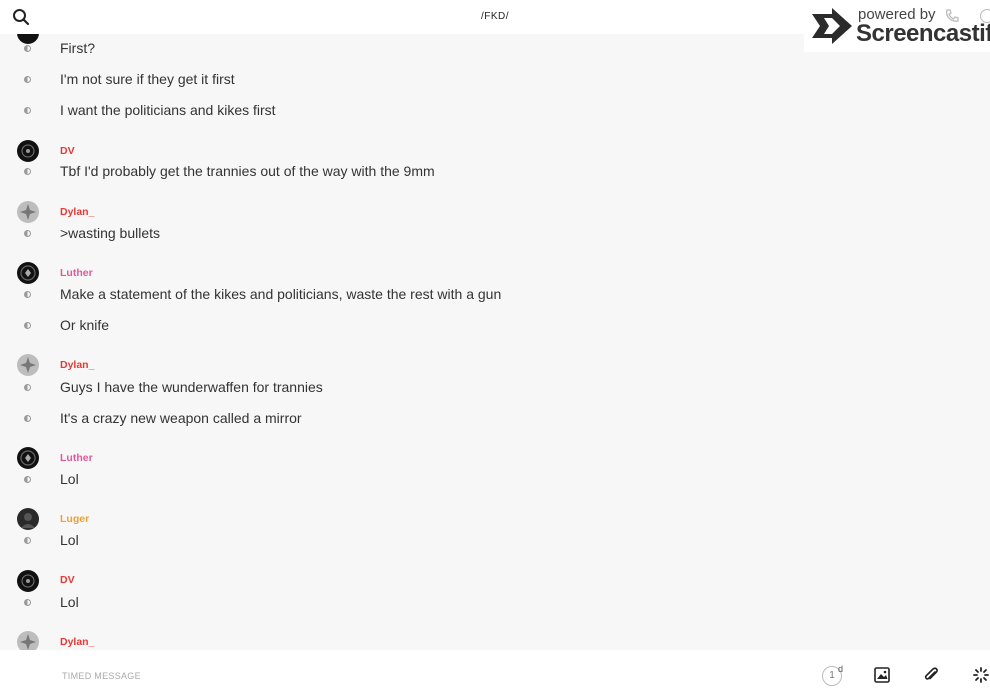  Describe the element at coordinates (985, 16) in the screenshot. I see `info-icon` at that location.